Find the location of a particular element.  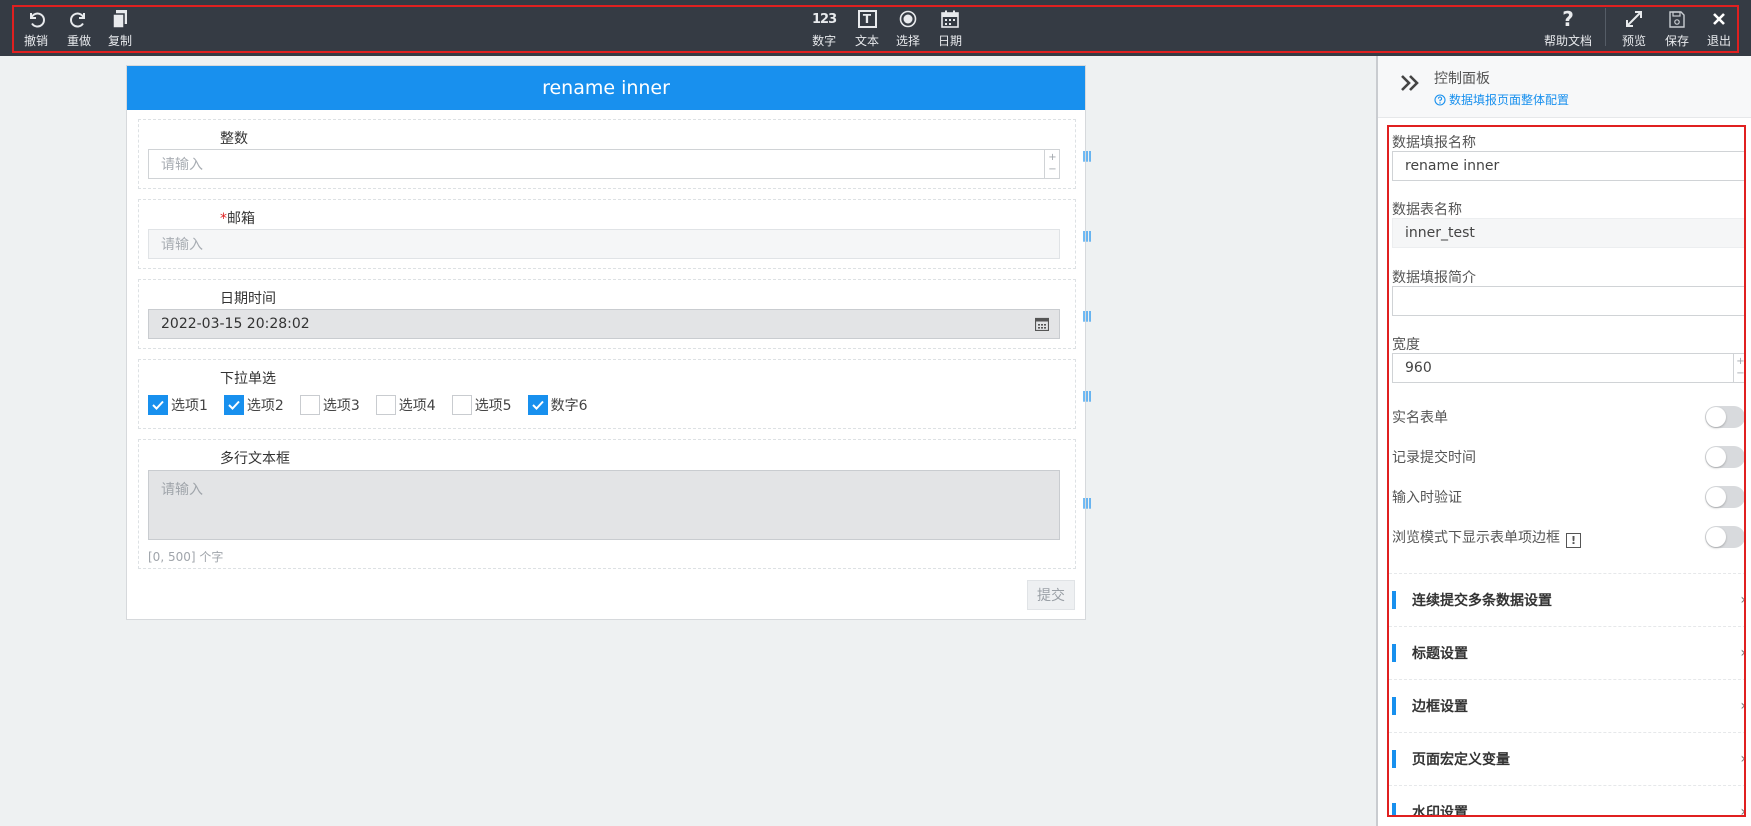

dropdown-field-label: 下拉单选 is located at coordinates (248, 379).